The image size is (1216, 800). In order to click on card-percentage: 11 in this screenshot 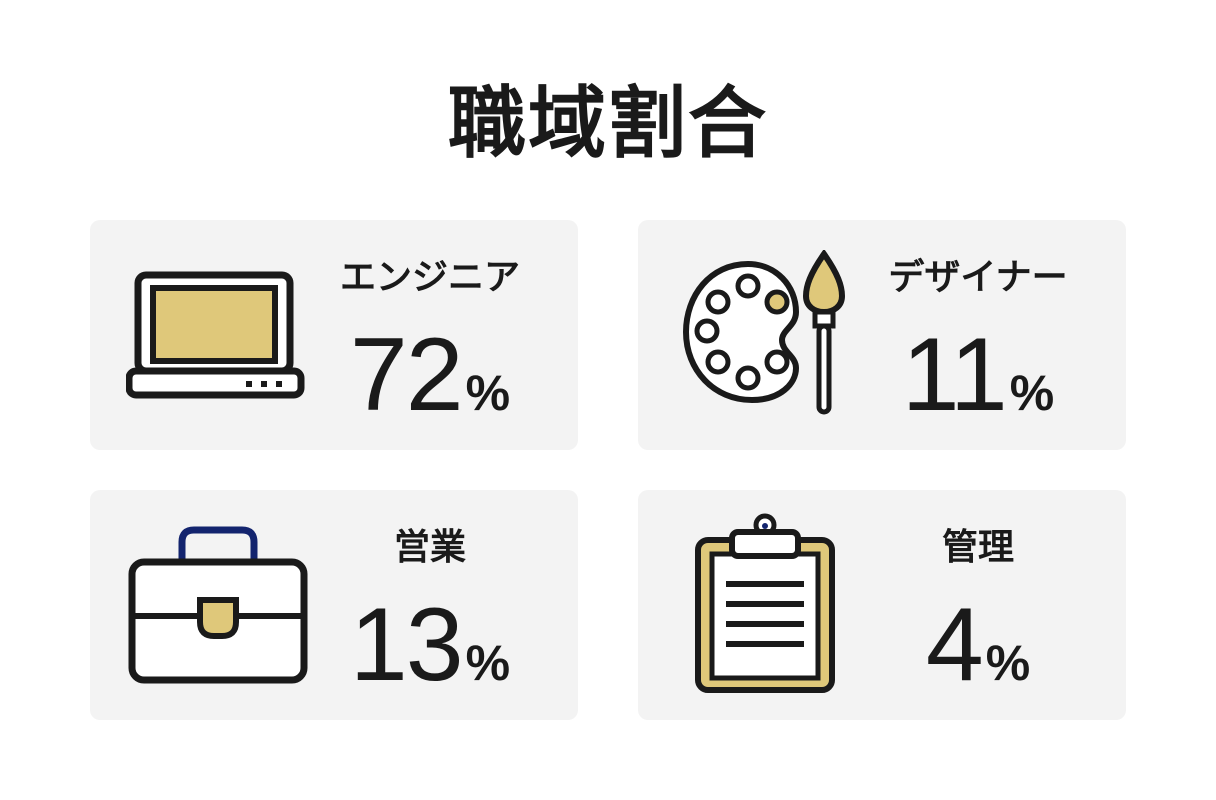, I will do `click(954, 375)`.